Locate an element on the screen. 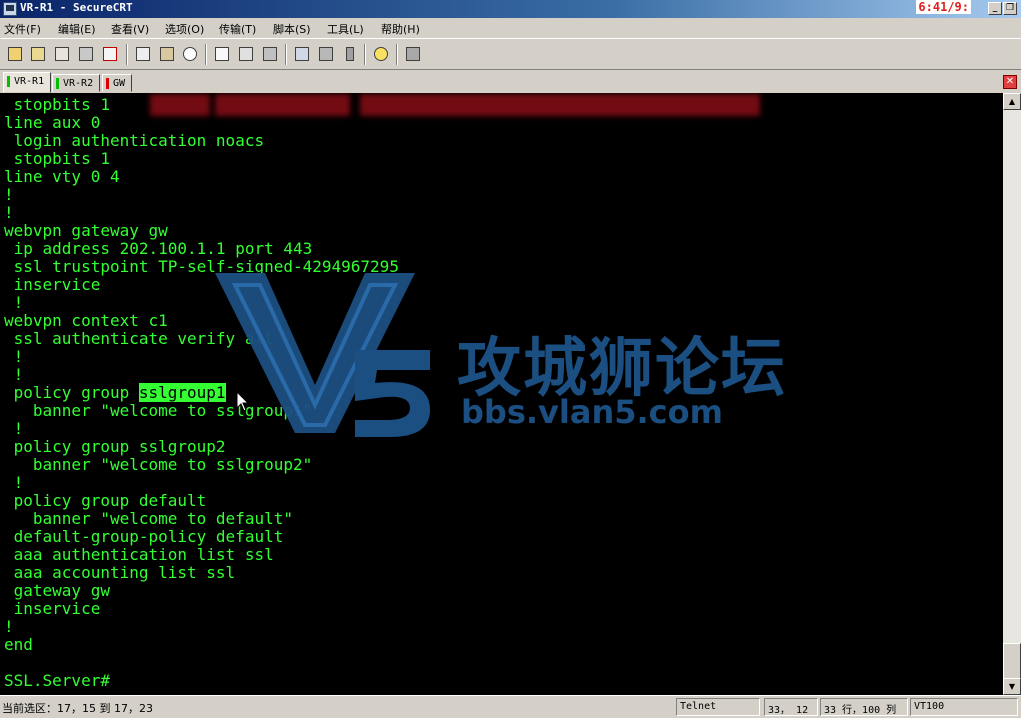 The width and height of the screenshot is (1021, 718). connect-icon is located at coordinates (15, 54).